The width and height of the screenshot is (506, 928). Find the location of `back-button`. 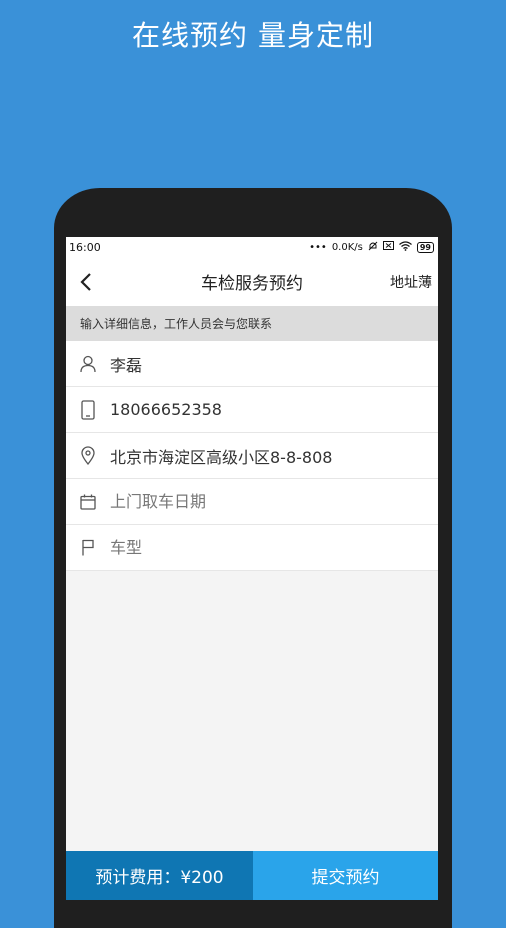

back-button is located at coordinates (86, 281).